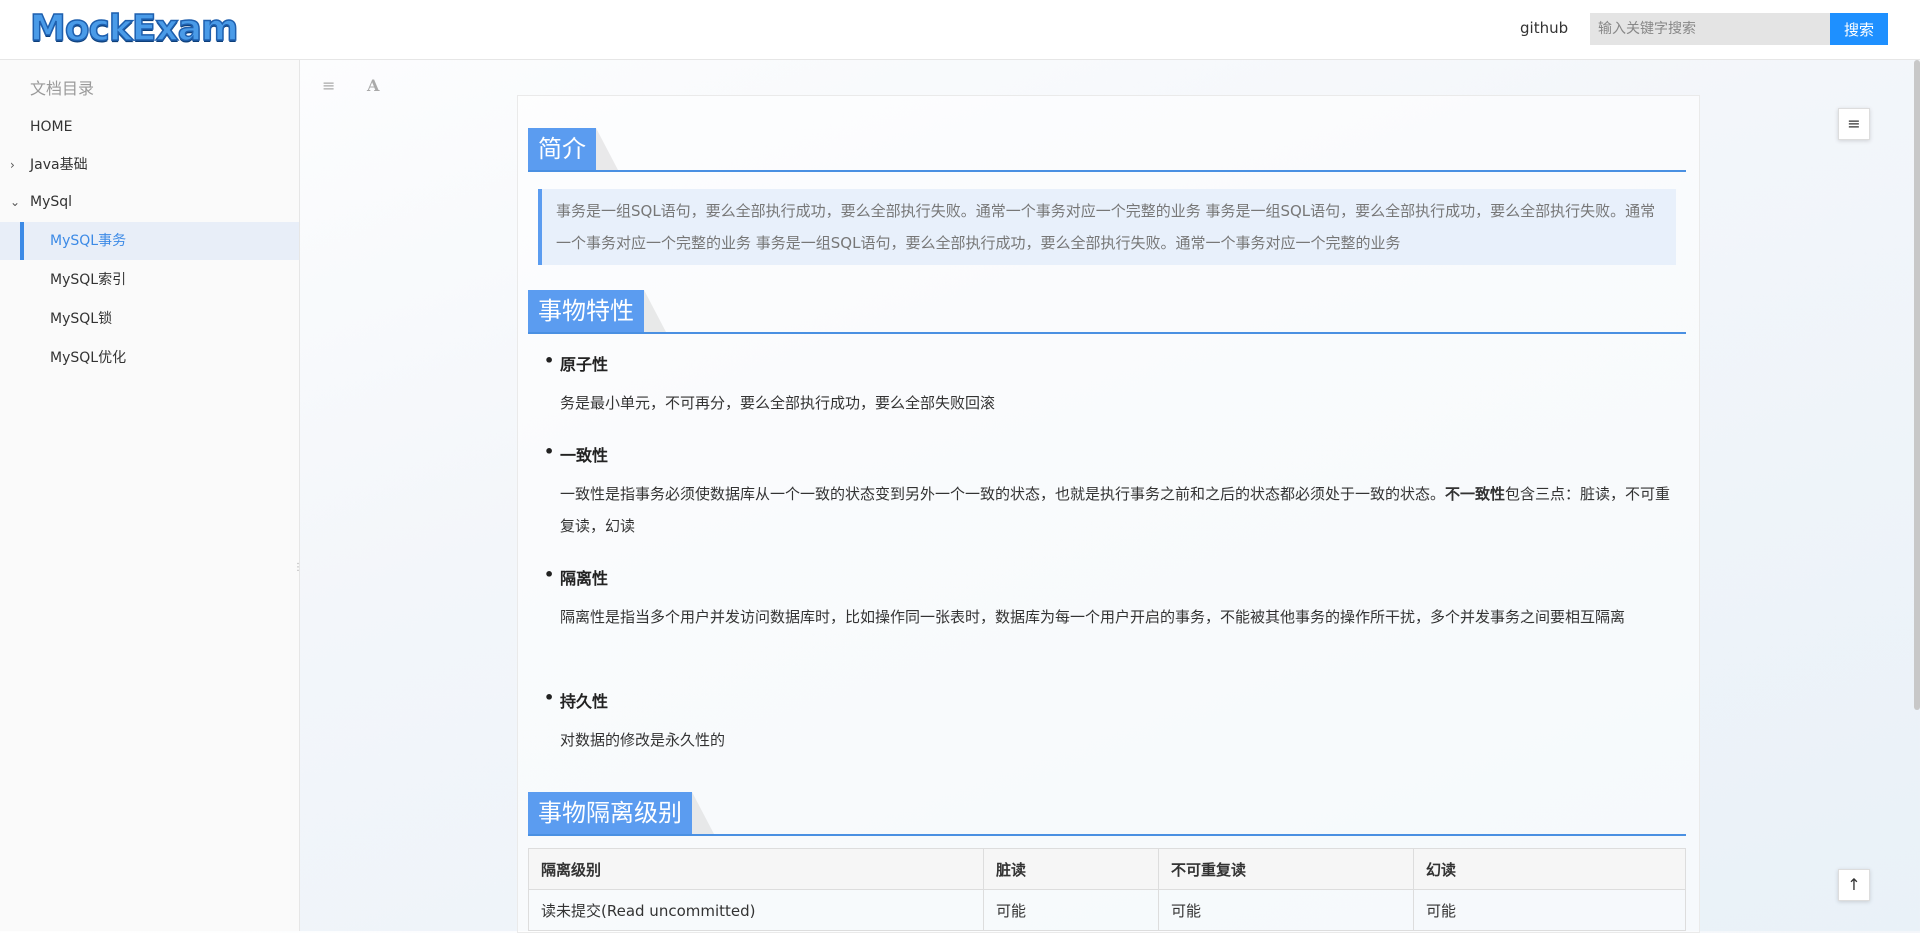 The image size is (1920, 933). I want to click on table-header: 隔离级别, so click(756, 869).